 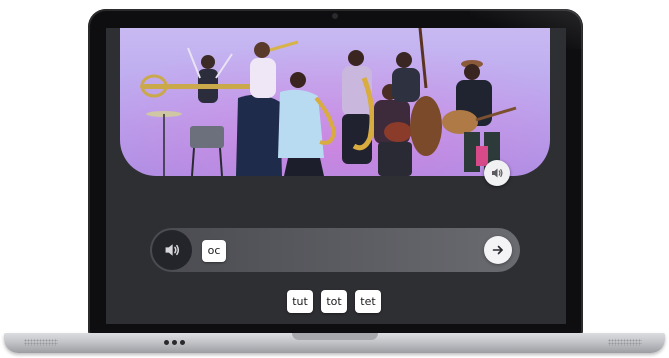 I want to click on play-audio-button, so click(x=172, y=250).